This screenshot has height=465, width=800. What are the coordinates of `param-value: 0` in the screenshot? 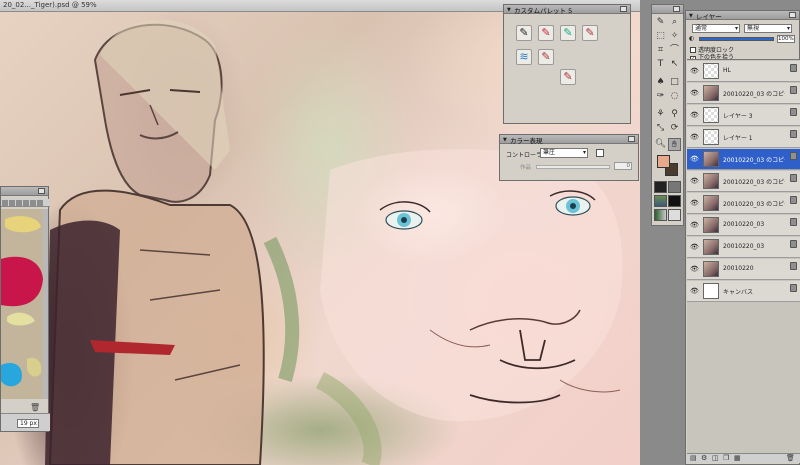 It's located at (623, 166).